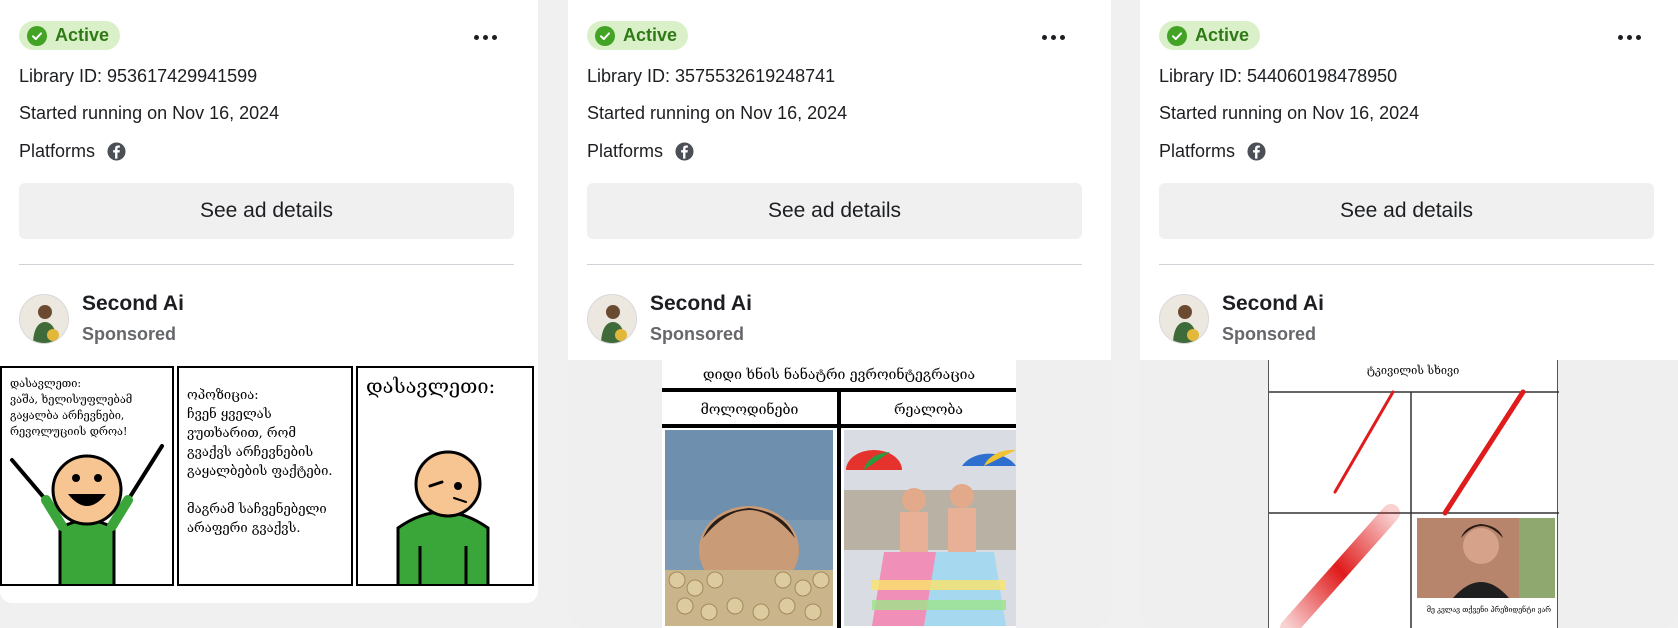 This screenshot has height=628, width=1678. I want to click on library-id: Library ID: 953617429941599, so click(138, 76).